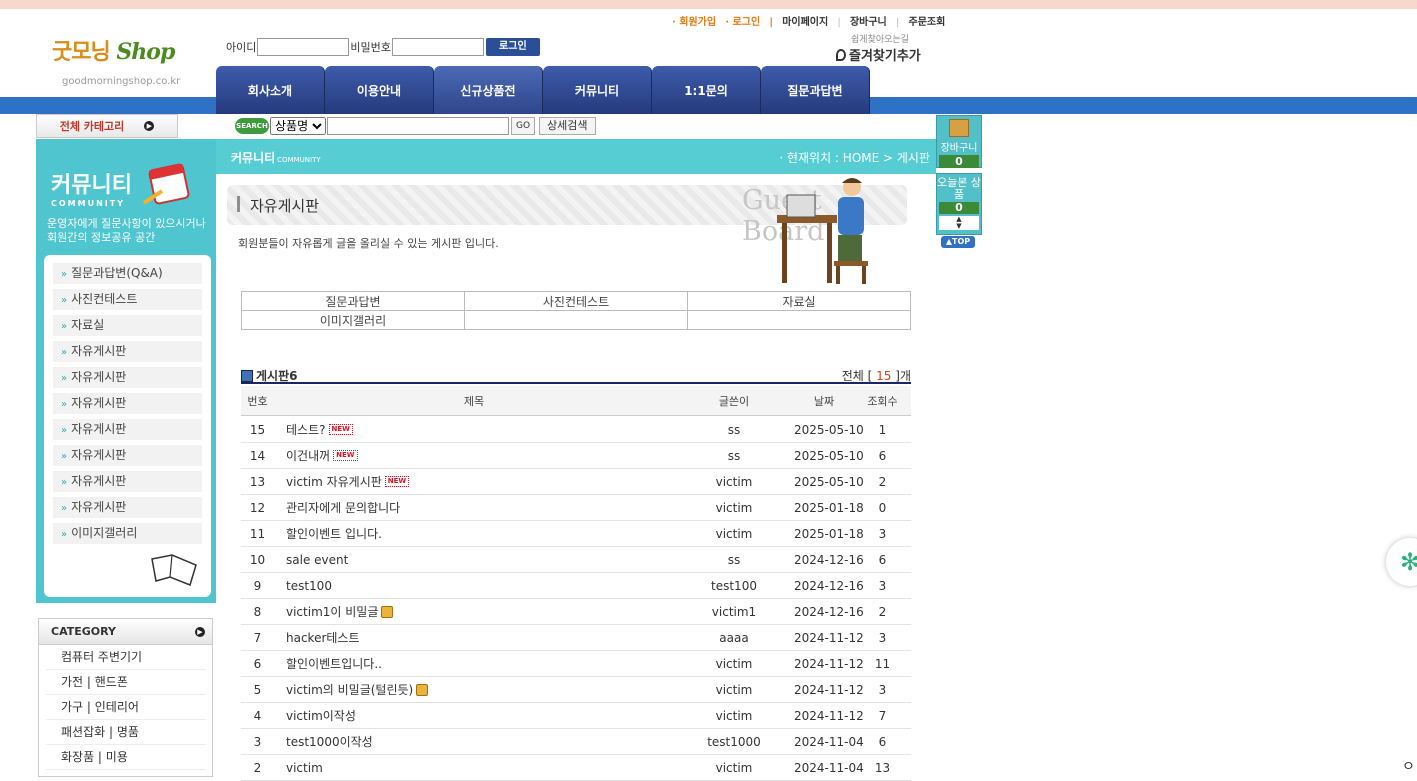 The width and height of the screenshot is (1417, 781). I want to click on post-title: 관리자에게 문의합니다, so click(343, 507).